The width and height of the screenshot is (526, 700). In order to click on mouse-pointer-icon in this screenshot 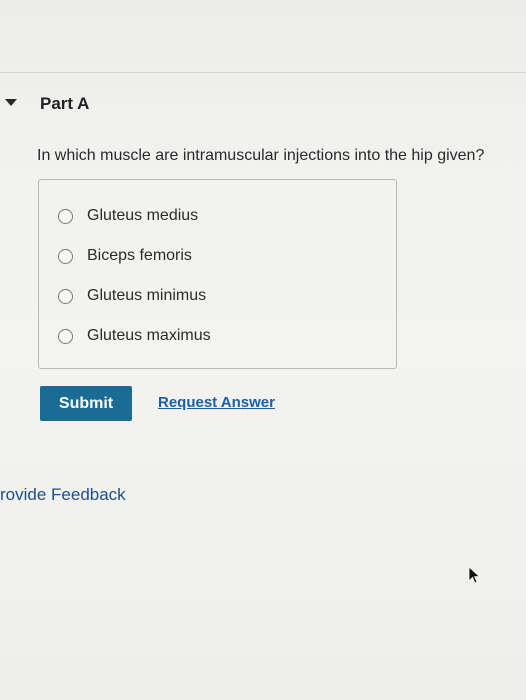, I will do `click(474, 575)`.